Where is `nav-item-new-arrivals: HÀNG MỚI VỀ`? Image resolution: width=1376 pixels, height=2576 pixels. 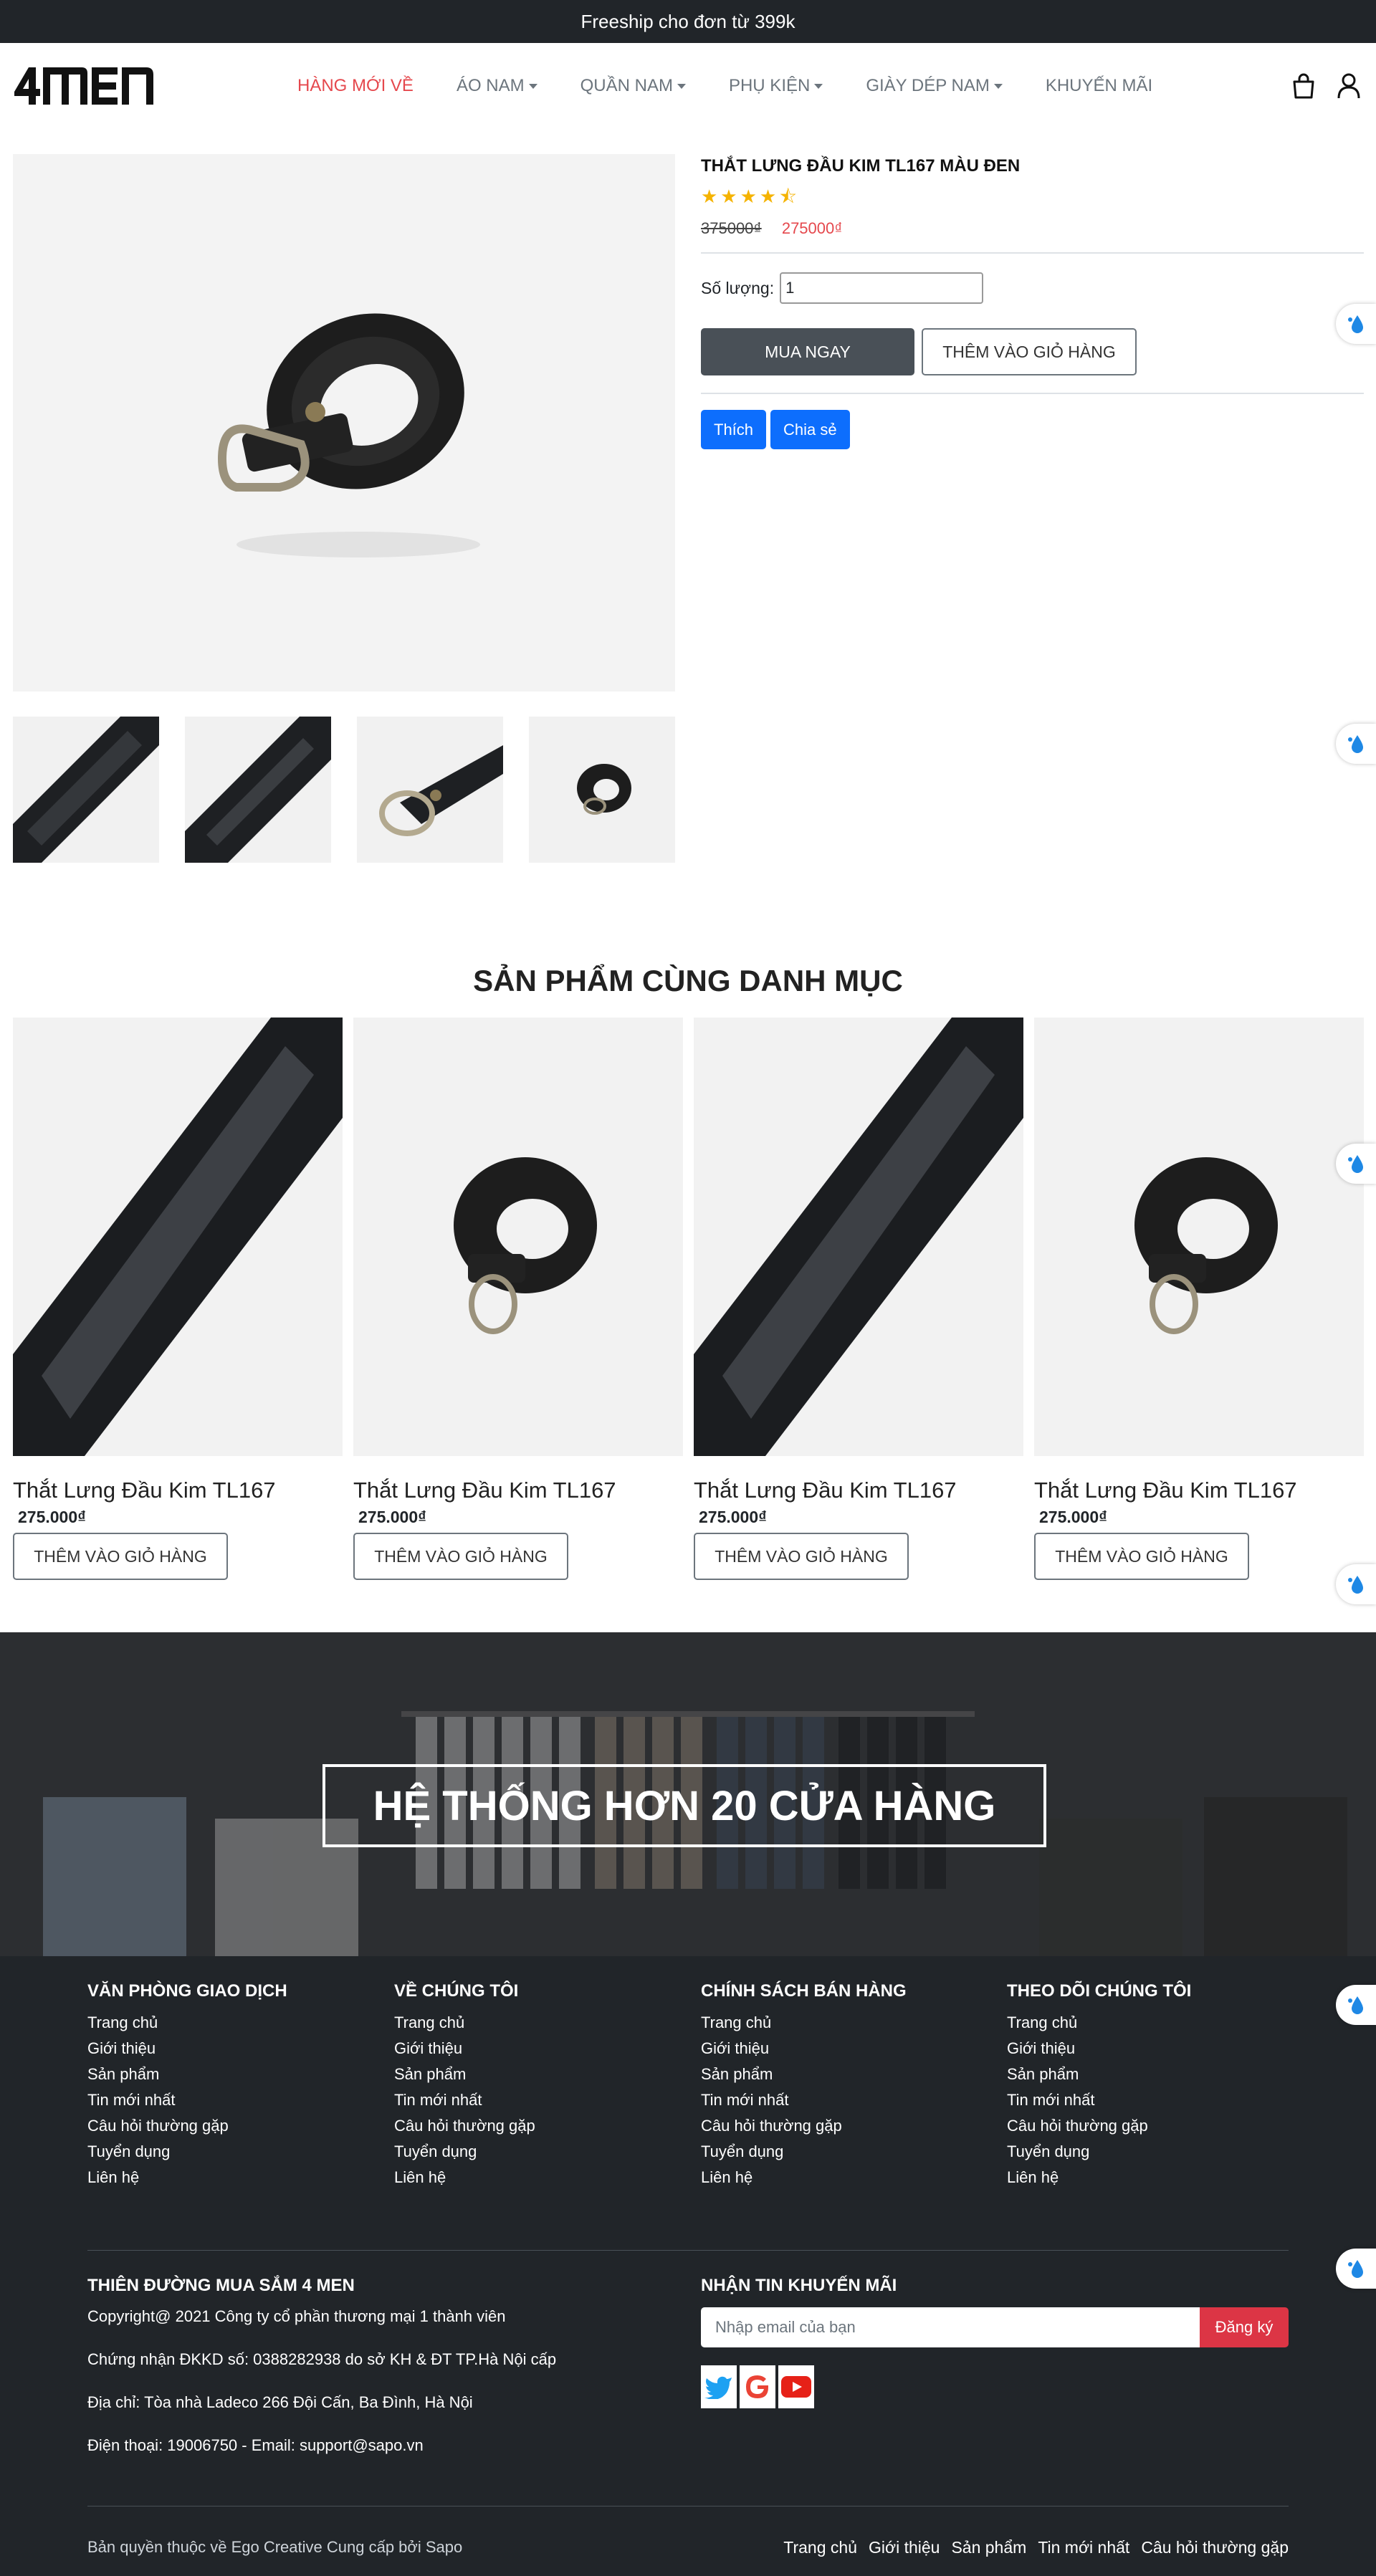 nav-item-new-arrivals: HÀNG MỚI VỀ is located at coordinates (355, 86).